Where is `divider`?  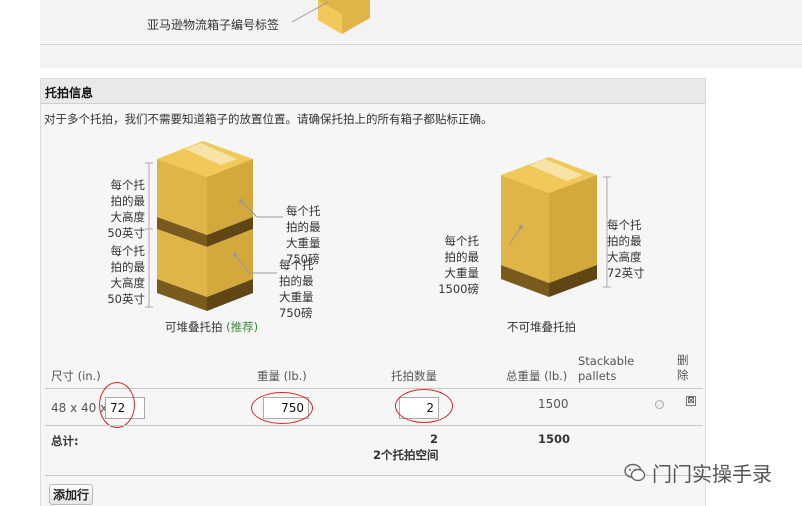
divider is located at coordinates (421, 44).